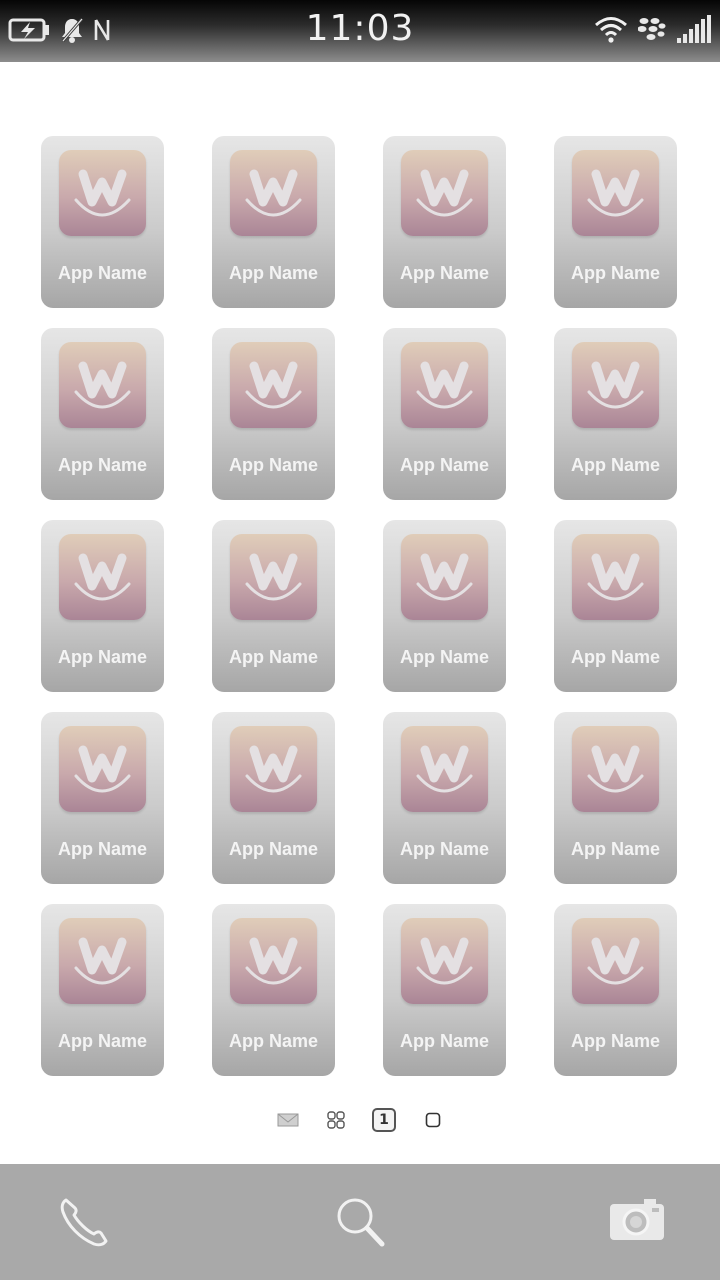 The height and width of the screenshot is (1280, 720). Describe the element at coordinates (433, 1120) in the screenshot. I see `page-2-icon` at that location.